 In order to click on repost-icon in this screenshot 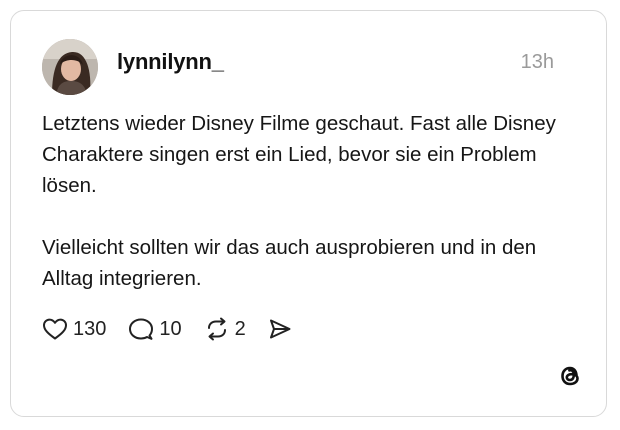, I will do `click(216, 329)`.